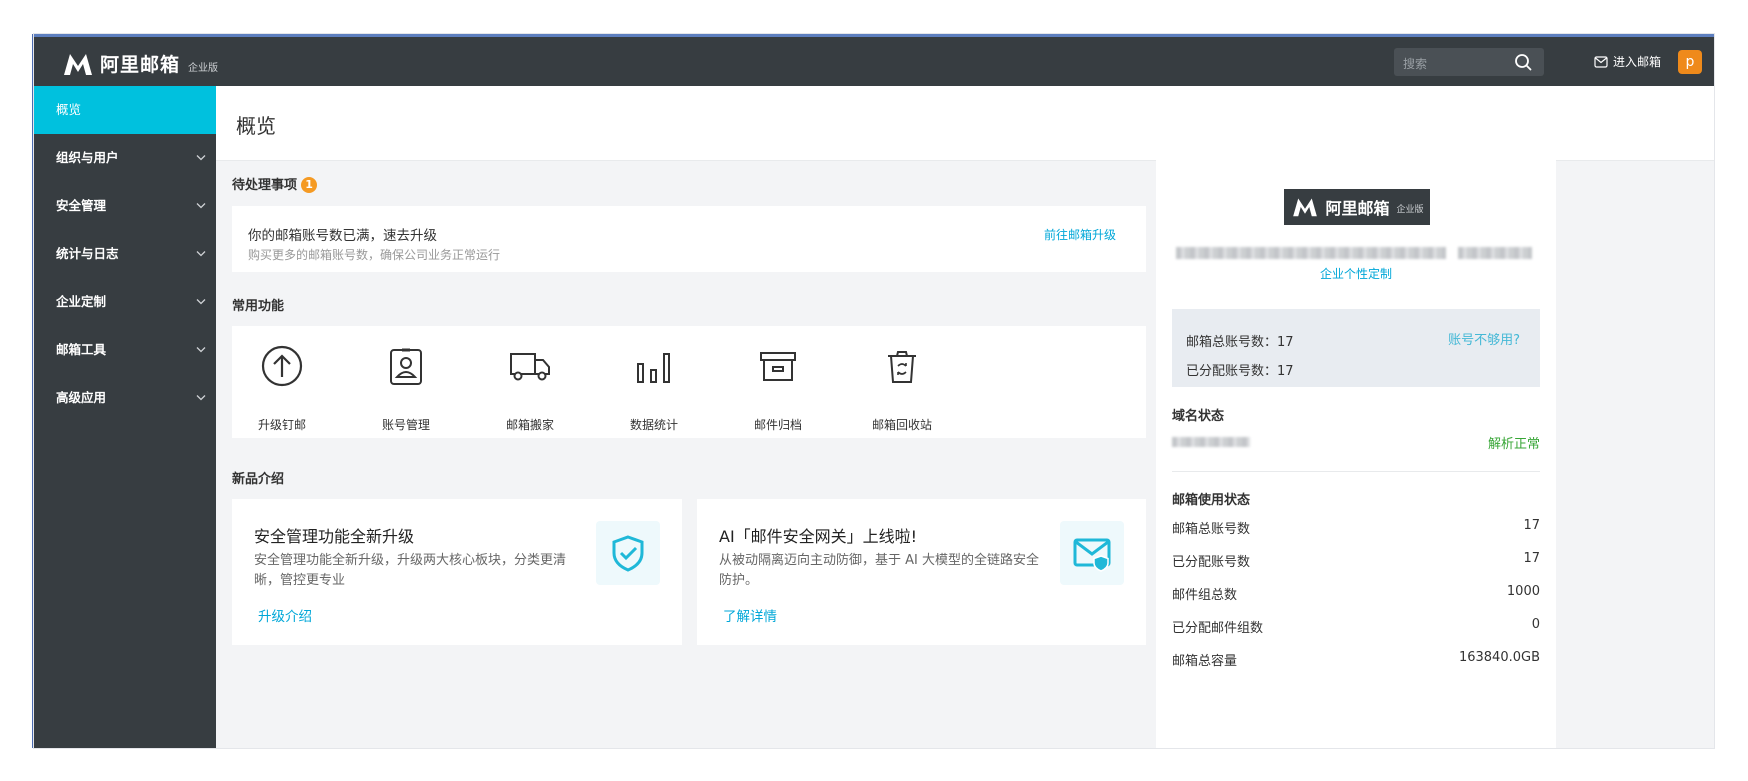  What do you see at coordinates (1205, 661) in the screenshot?
I see `usage-label: 邮箱总容量` at bounding box center [1205, 661].